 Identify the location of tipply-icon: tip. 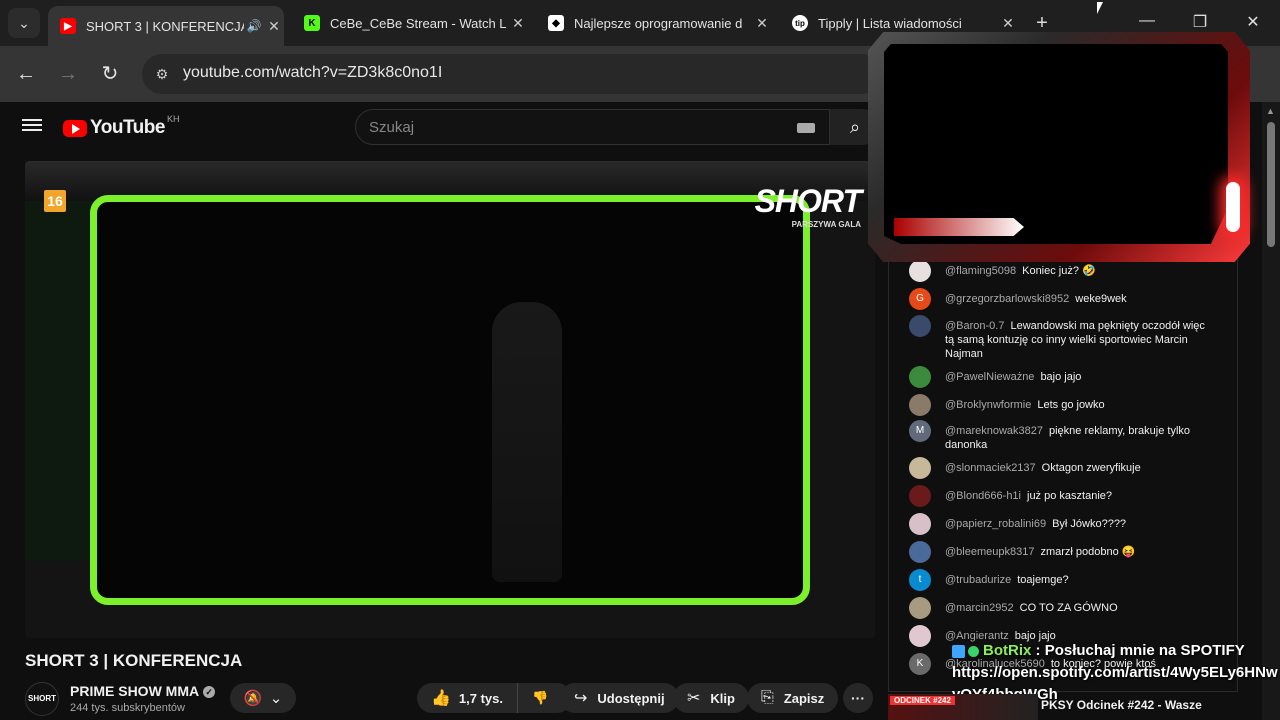
(800, 23).